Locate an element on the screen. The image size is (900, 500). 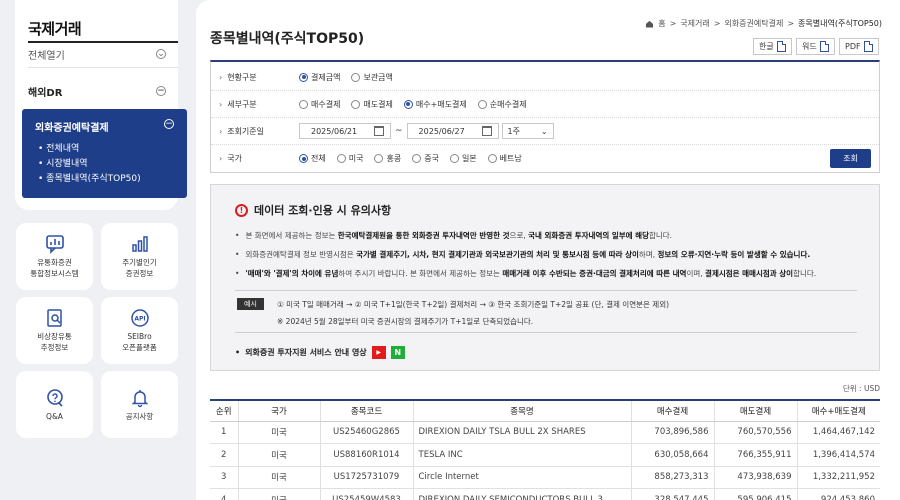
sidebar-item-foreign-settlement: 외화증권예탁결제 − 전체내역 시장별내역 종목별내역(주식TOP50) is located at coordinates (104, 153).